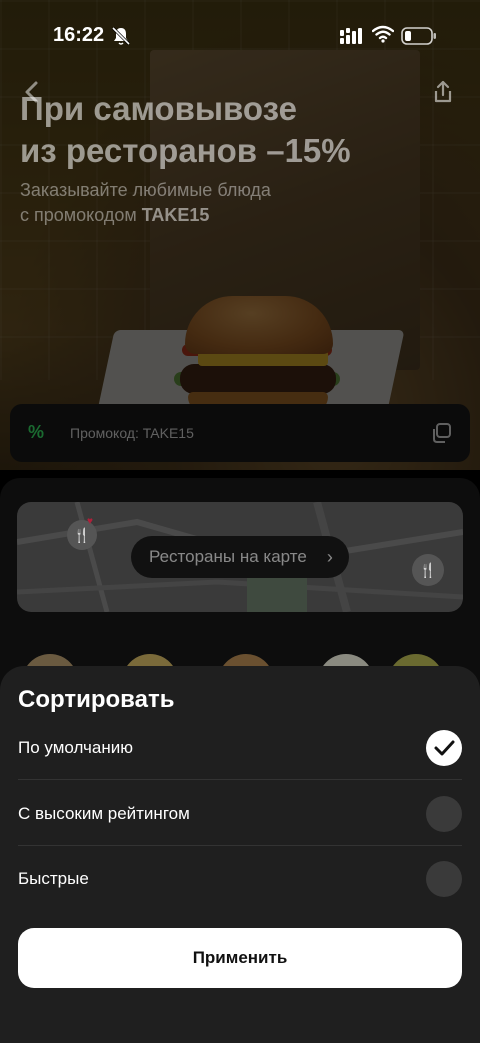 The image size is (480, 1043). I want to click on hero-subtitle-line2: с промокодом TAKE15, so click(220, 215).